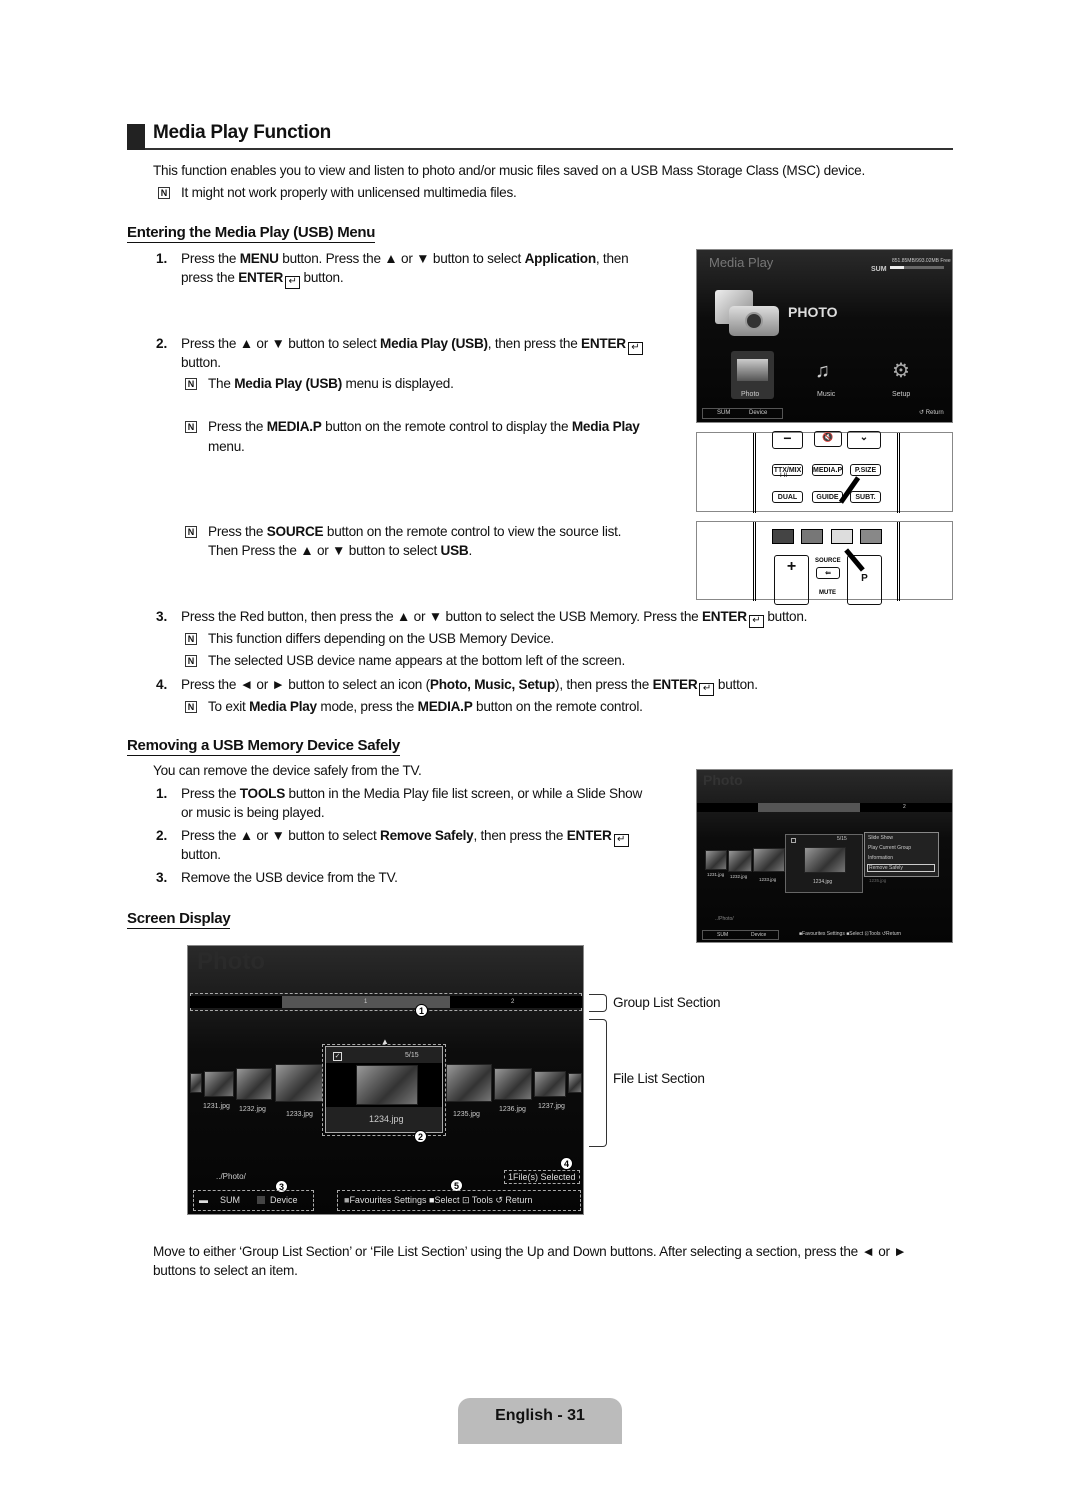  Describe the element at coordinates (754, 321) in the screenshot. I see `camera-icon` at that location.